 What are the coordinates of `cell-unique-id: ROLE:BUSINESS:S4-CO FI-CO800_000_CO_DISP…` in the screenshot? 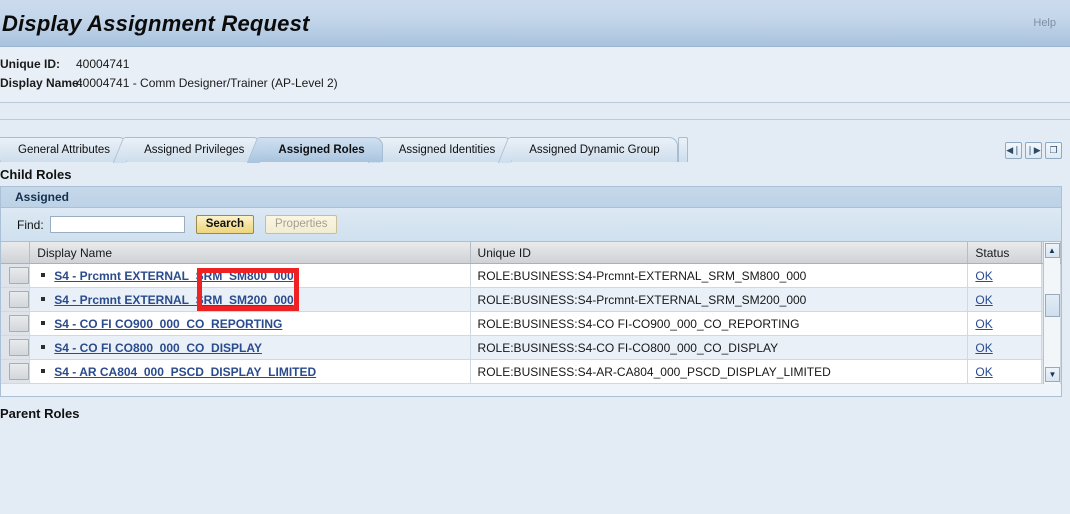 It's located at (719, 347).